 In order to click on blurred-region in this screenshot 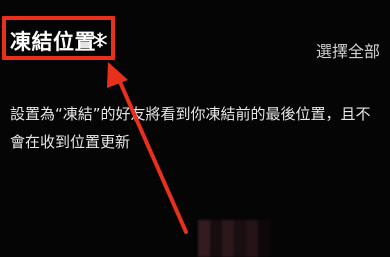, I will do `click(234, 238)`.